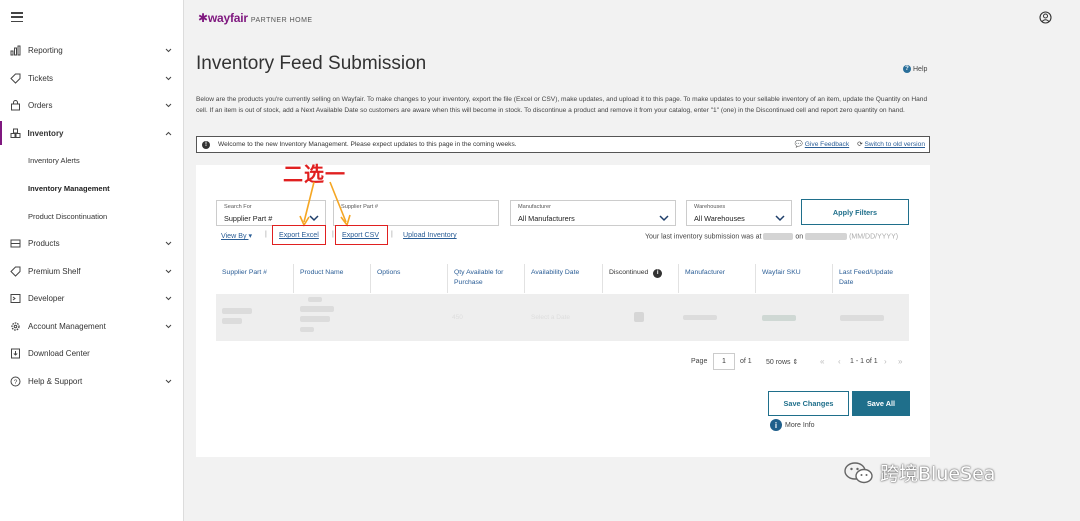 Image resolution: width=1080 pixels, height=521 pixels. I want to click on warehouses-label: Warehouses, so click(710, 207).